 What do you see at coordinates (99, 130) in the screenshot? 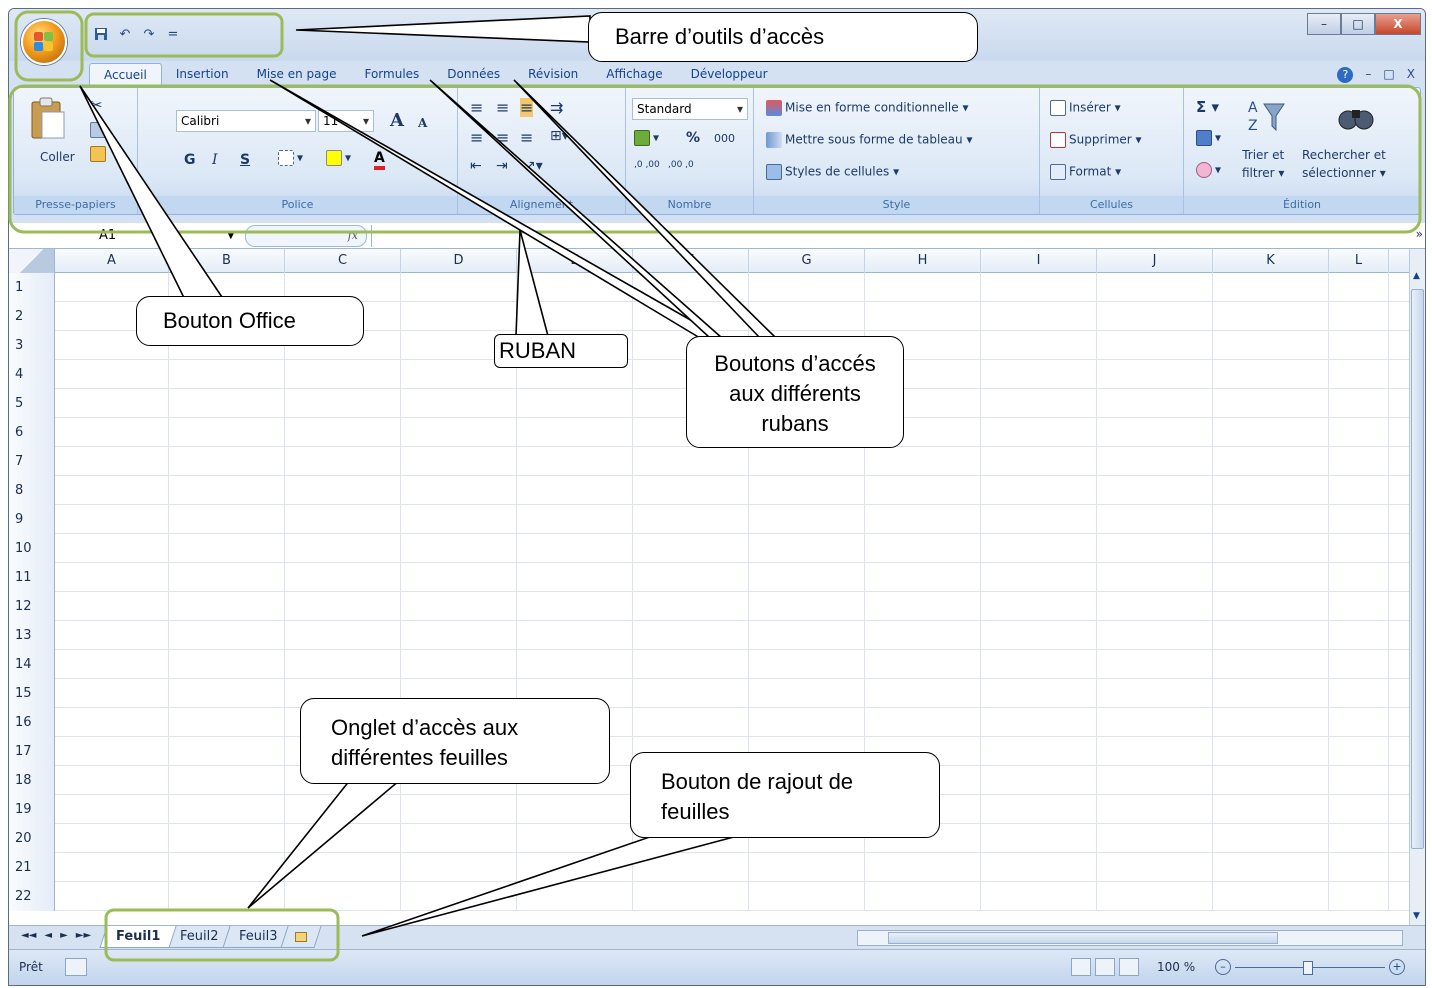
I see `copy-icon` at bounding box center [99, 130].